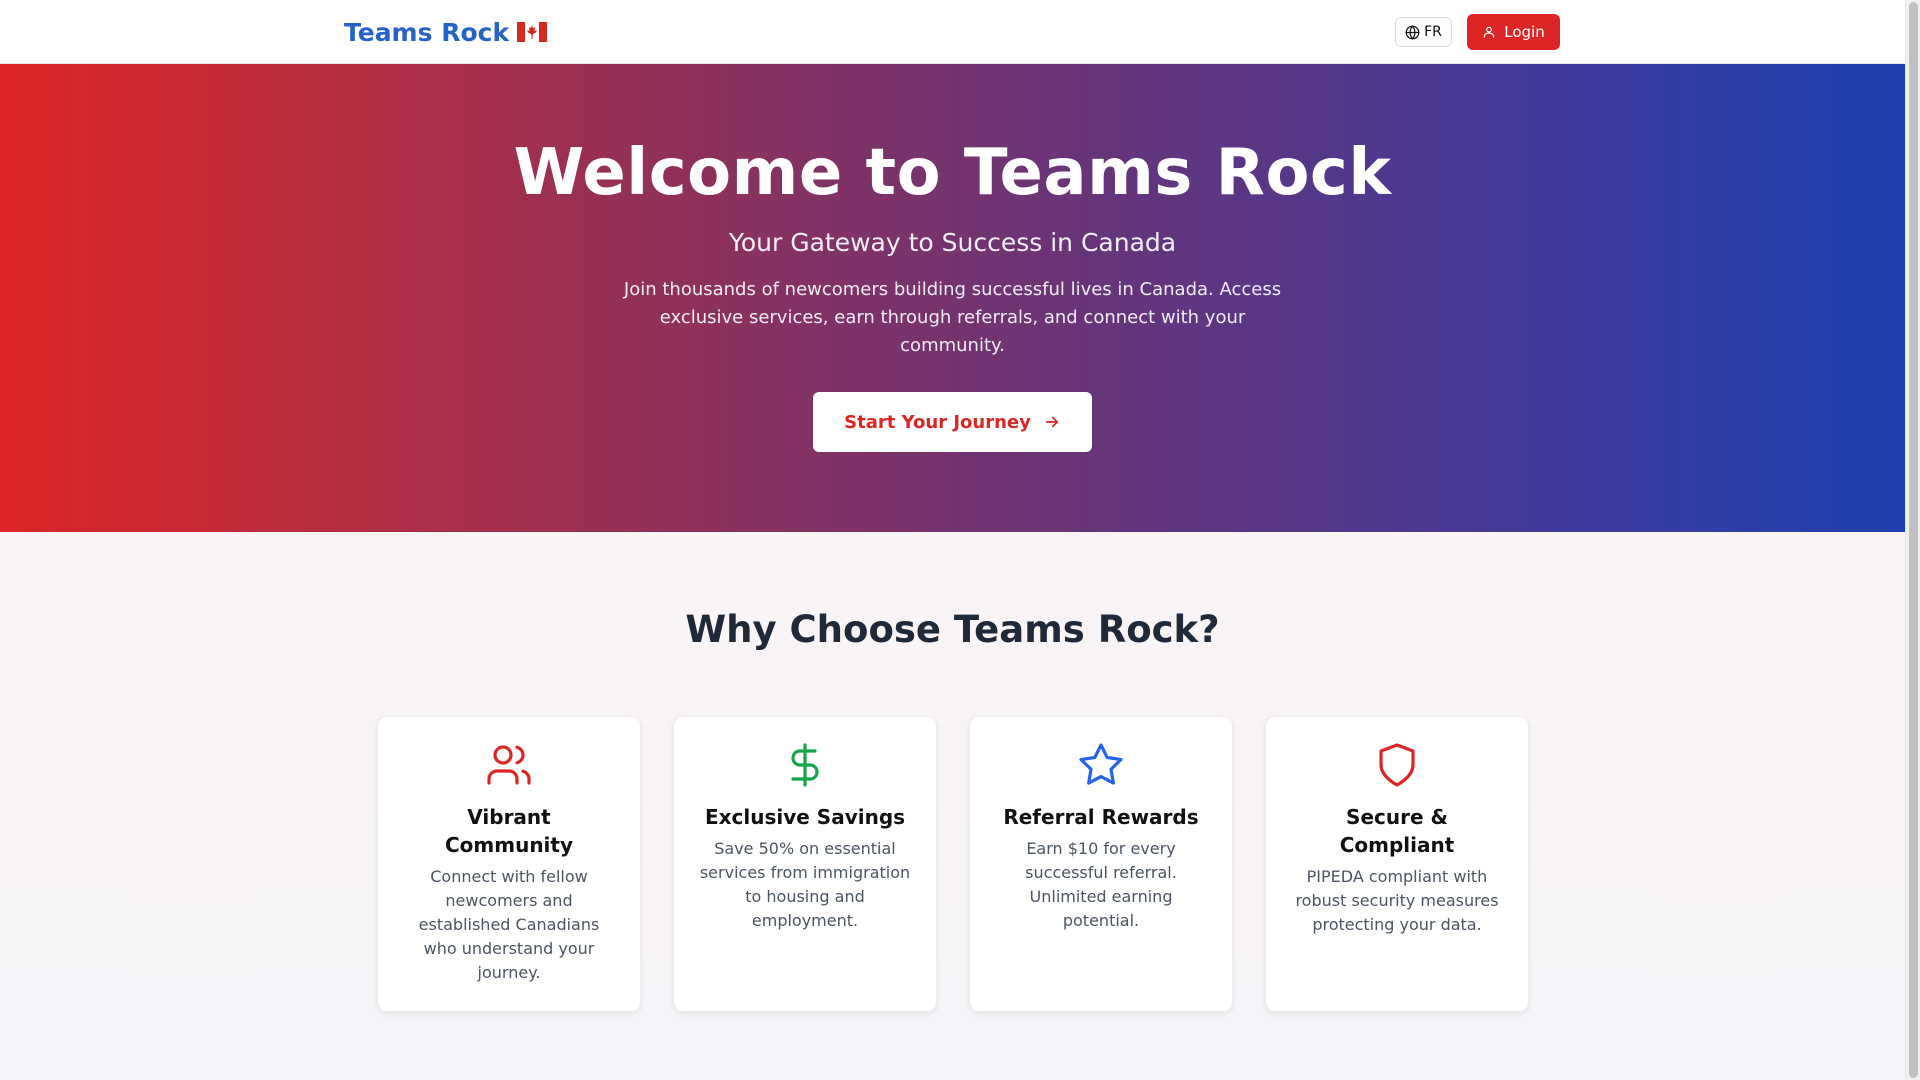 The height and width of the screenshot is (1080, 1920). Describe the element at coordinates (1524, 32) in the screenshot. I see `login-label: Login` at that location.